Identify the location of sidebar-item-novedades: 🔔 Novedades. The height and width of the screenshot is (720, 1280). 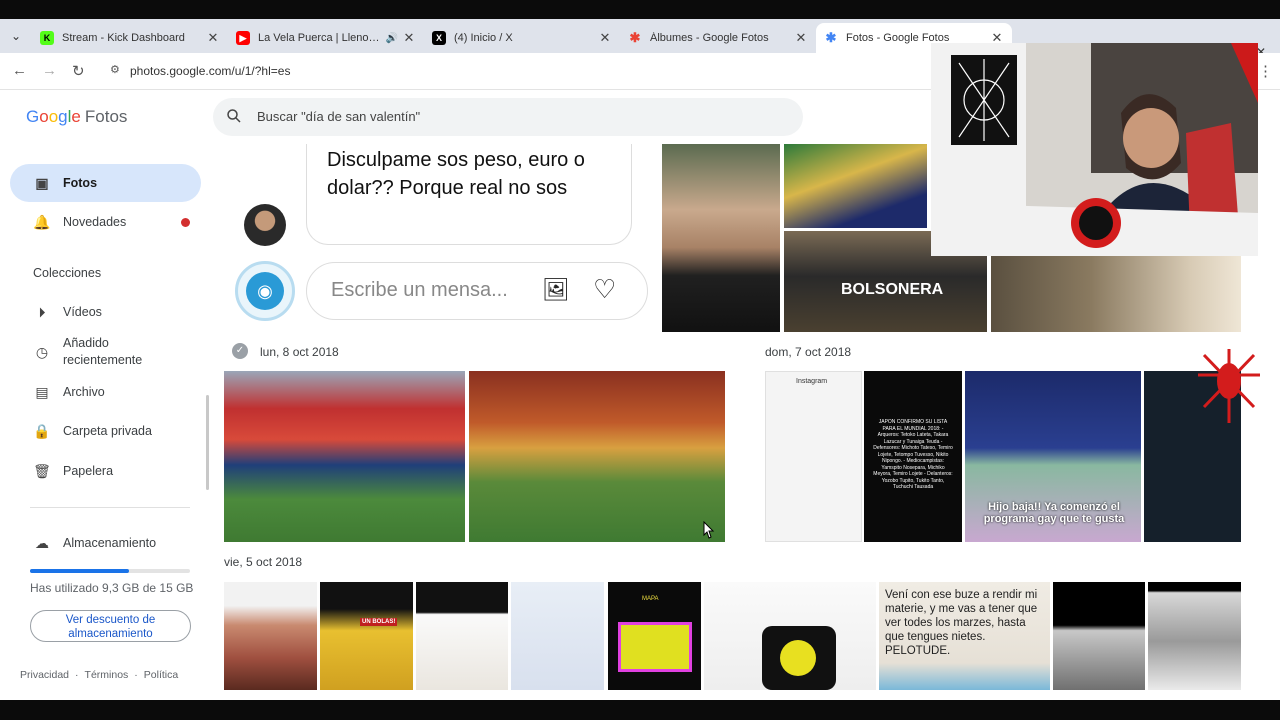
(105, 222).